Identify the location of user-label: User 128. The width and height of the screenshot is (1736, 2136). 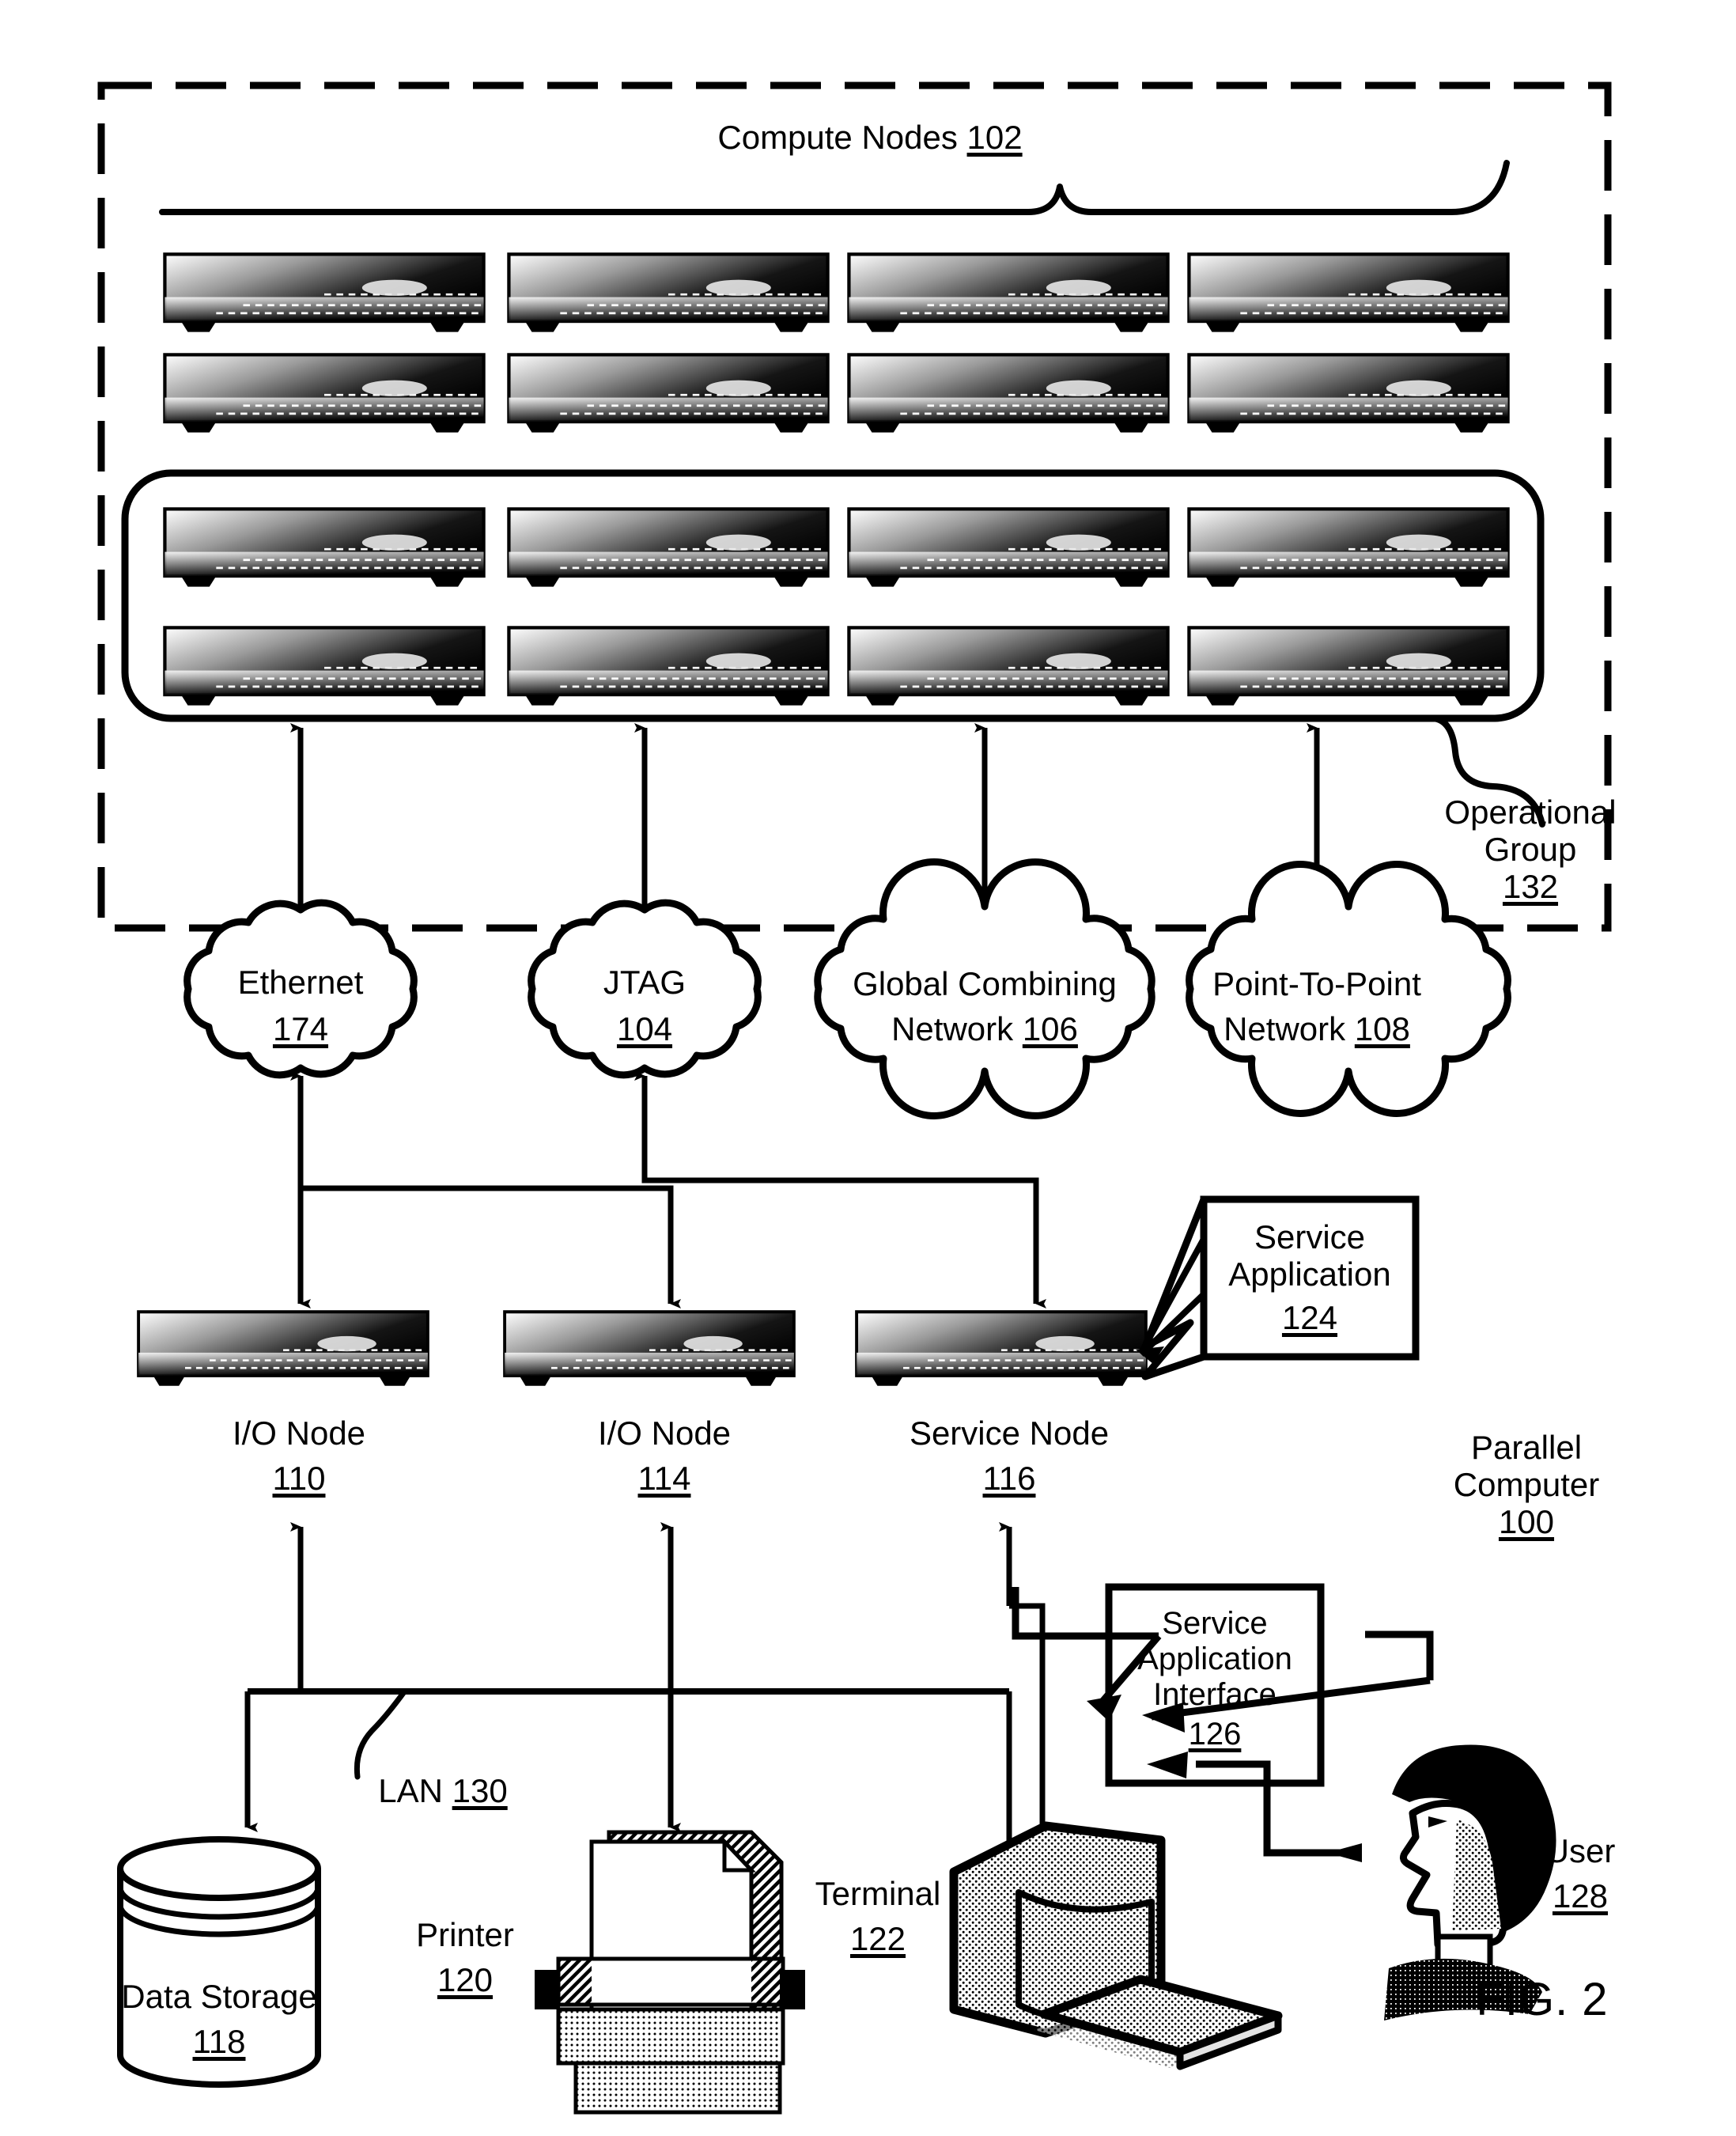
(1581, 1874).